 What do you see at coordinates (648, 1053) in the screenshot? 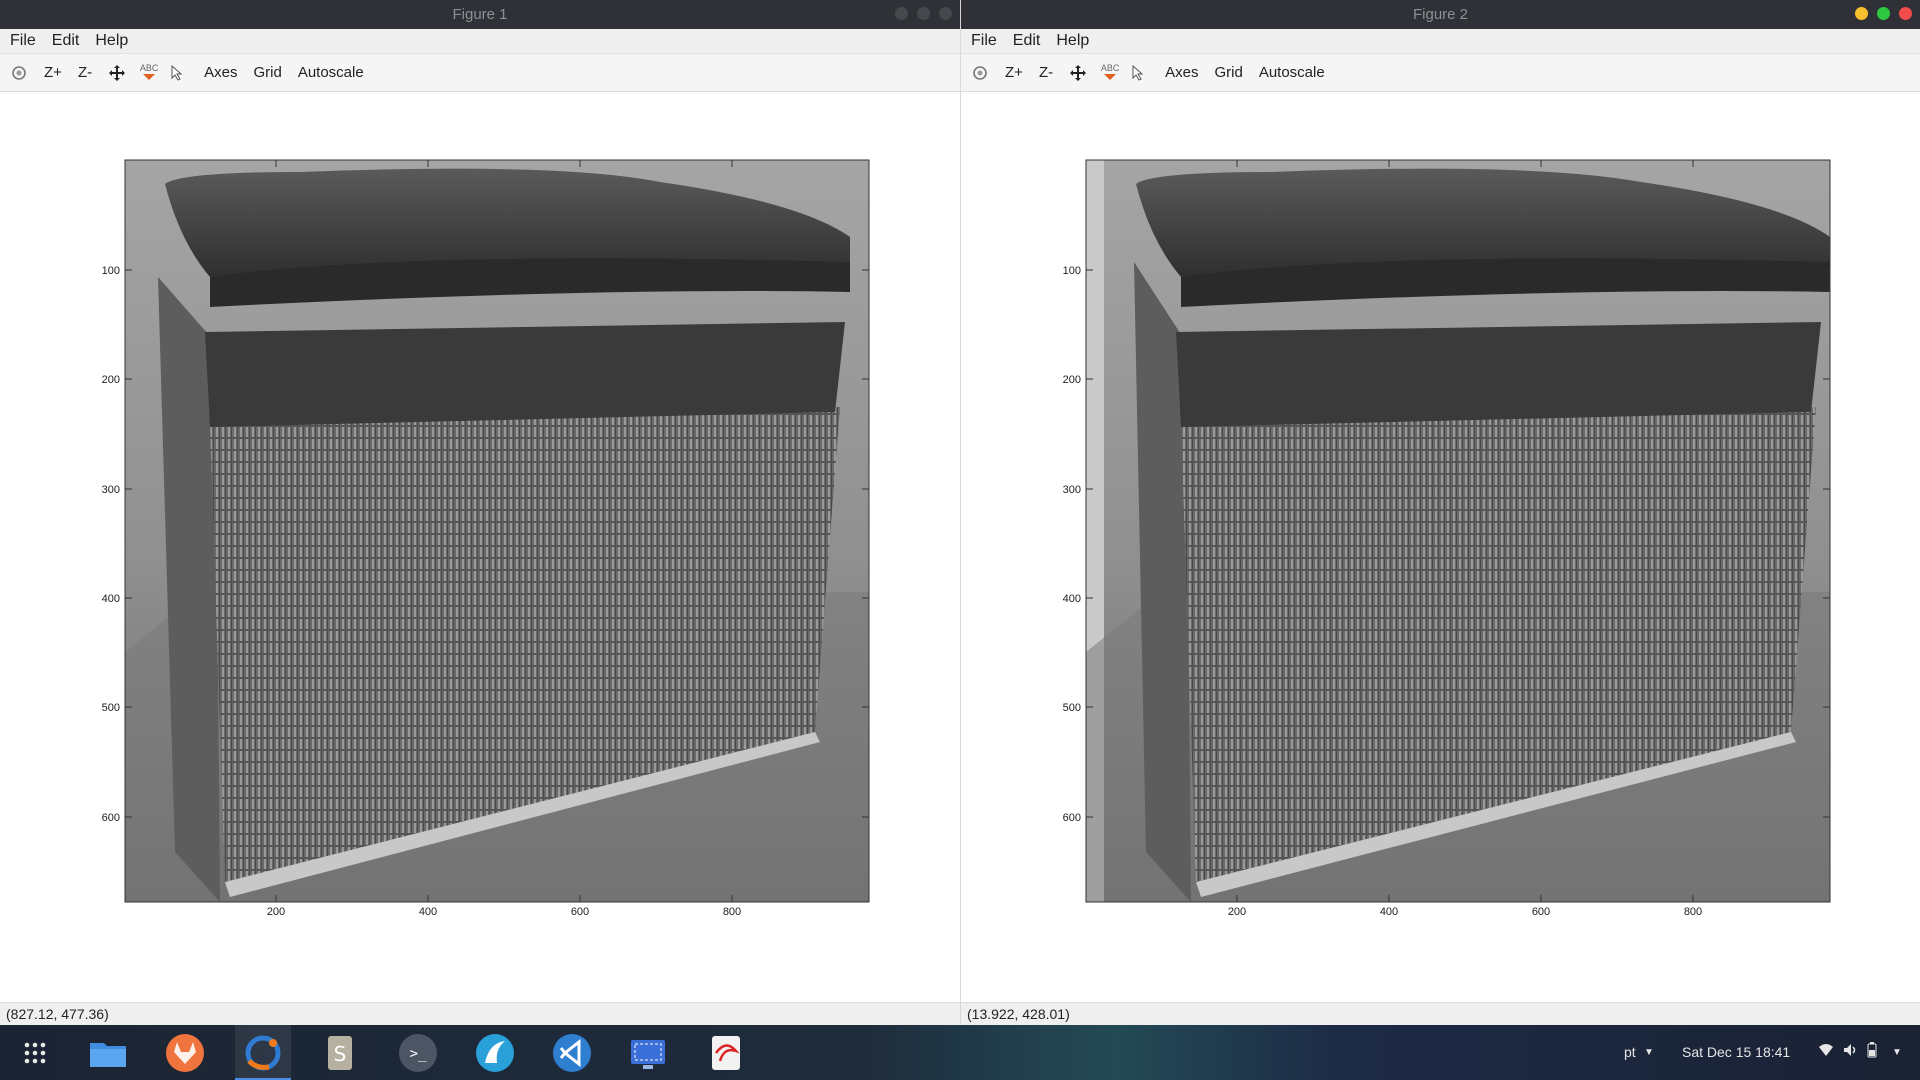
I see `screenshot-icon` at bounding box center [648, 1053].